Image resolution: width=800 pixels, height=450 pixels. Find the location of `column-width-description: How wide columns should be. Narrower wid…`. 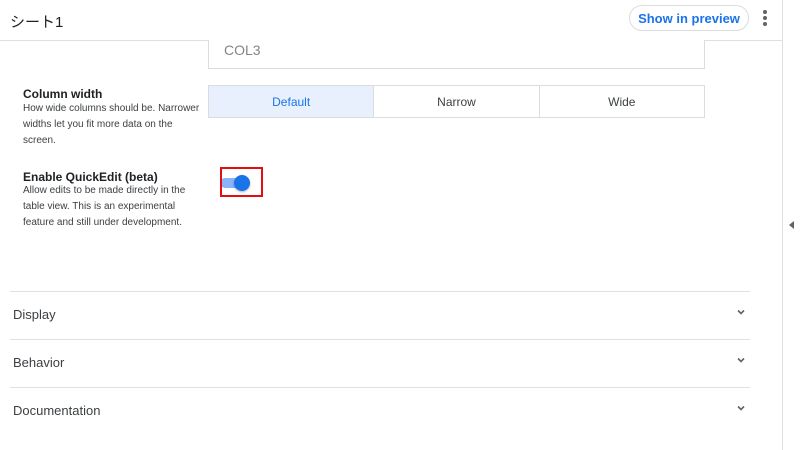

column-width-description: How wide columns should be. Narrower wid… is located at coordinates (111, 124).